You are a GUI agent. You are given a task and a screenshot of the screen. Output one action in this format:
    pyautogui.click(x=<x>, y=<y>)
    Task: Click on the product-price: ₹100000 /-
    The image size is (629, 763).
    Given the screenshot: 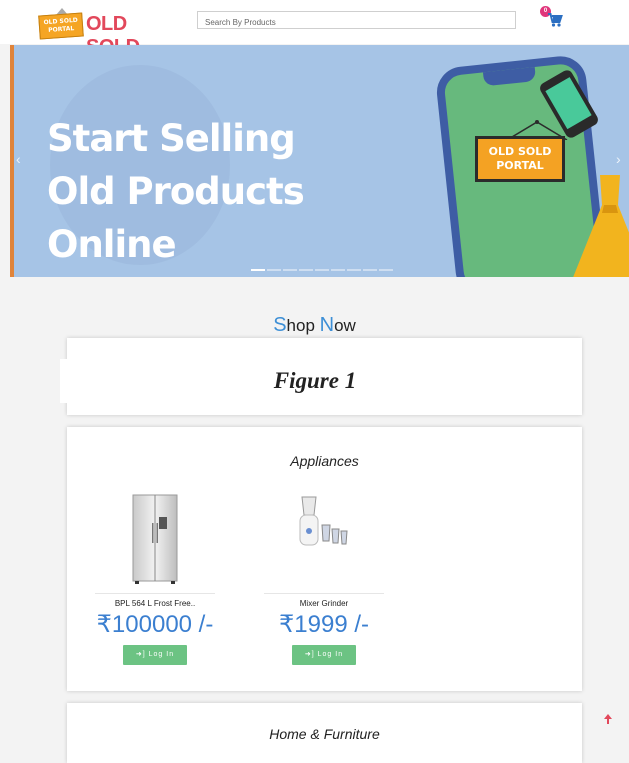 What is the action you would take?
    pyautogui.click(x=155, y=624)
    